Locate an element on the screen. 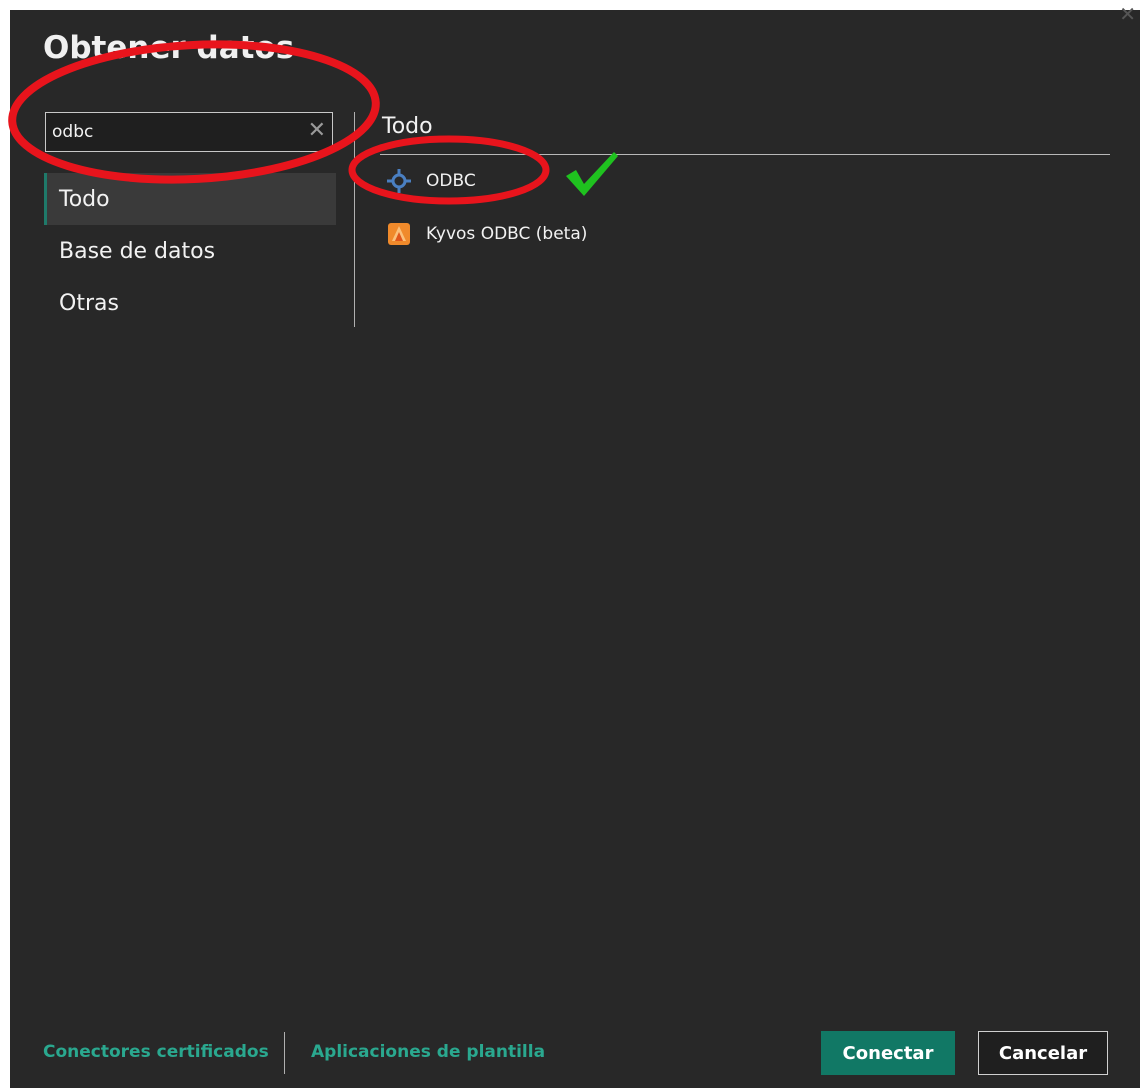  result-item-odbc: ODBC is located at coordinates (680, 181).